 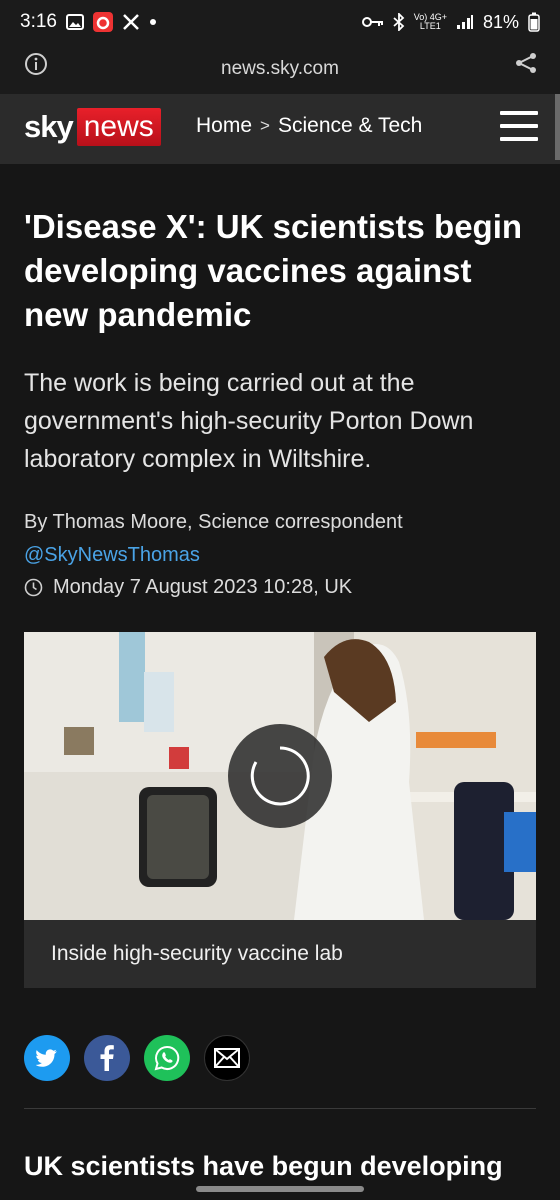 What do you see at coordinates (350, 126) in the screenshot?
I see `breadcrumb-section: Science & Tech` at bounding box center [350, 126].